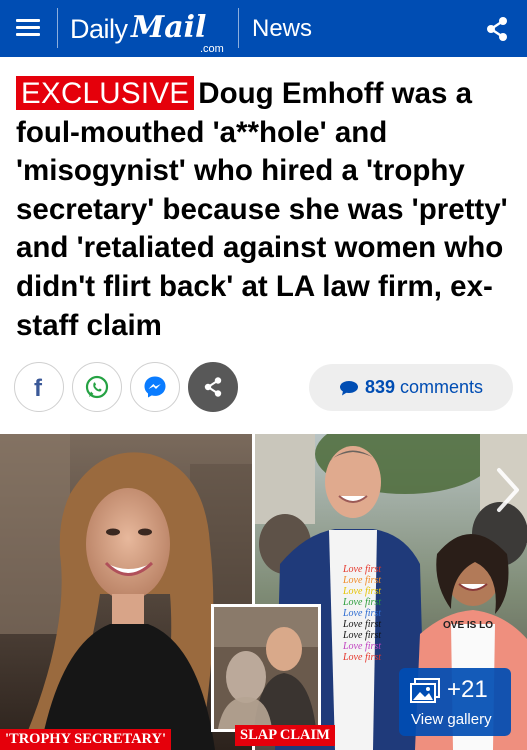  What do you see at coordinates (105, 93) in the screenshot?
I see `exclusive-badge: EXCLUSIVE` at bounding box center [105, 93].